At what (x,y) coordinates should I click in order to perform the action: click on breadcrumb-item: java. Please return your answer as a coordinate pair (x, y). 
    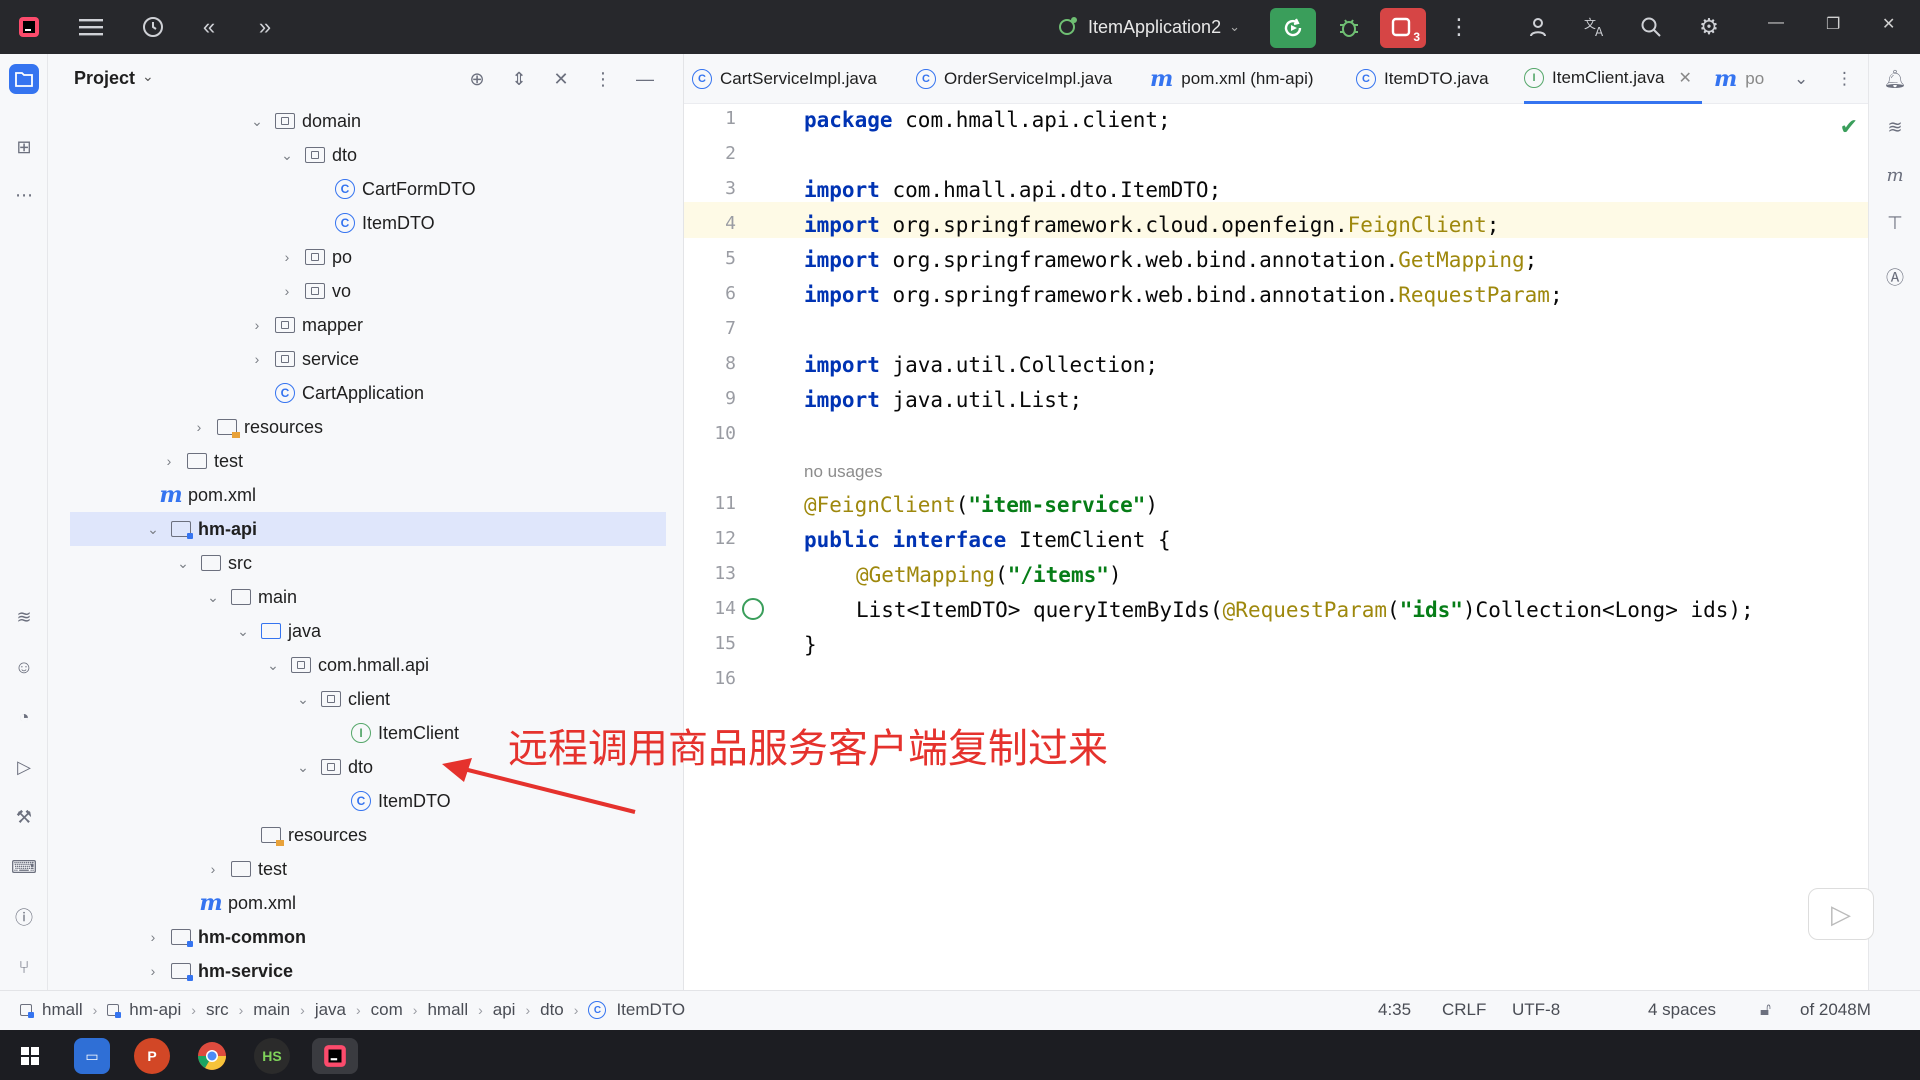
    Looking at the image, I should click on (330, 1010).